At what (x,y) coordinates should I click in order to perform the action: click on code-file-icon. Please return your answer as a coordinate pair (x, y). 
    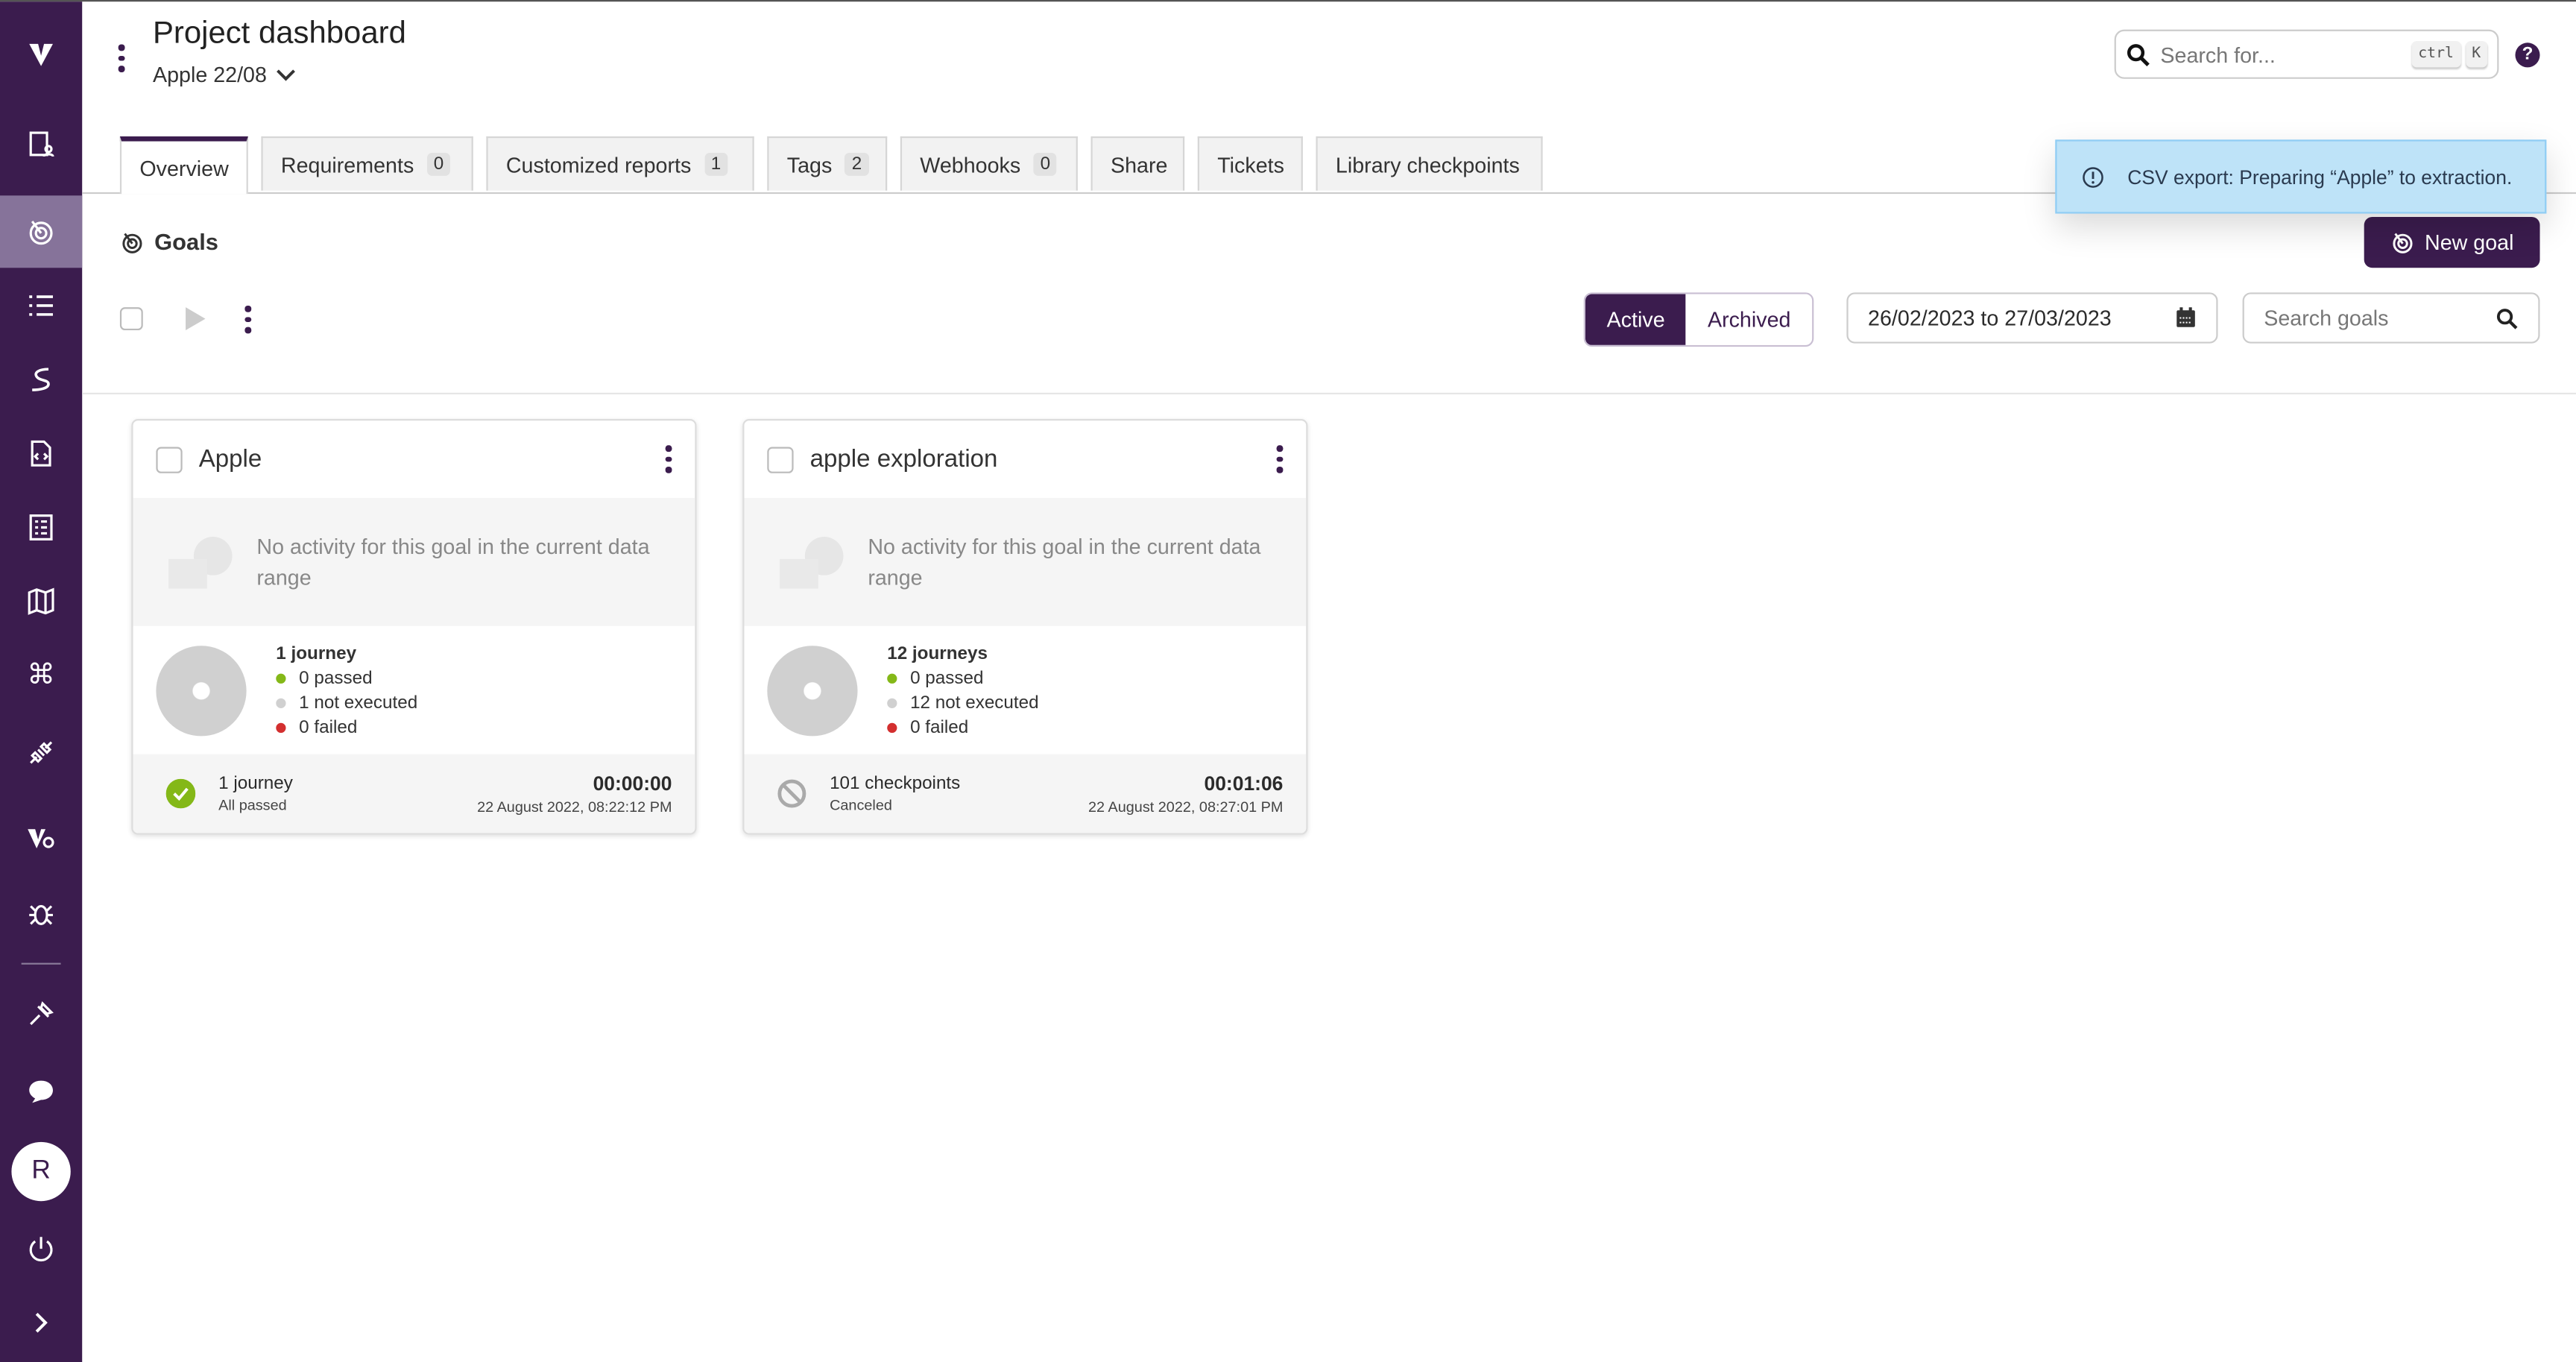
    Looking at the image, I should click on (41, 453).